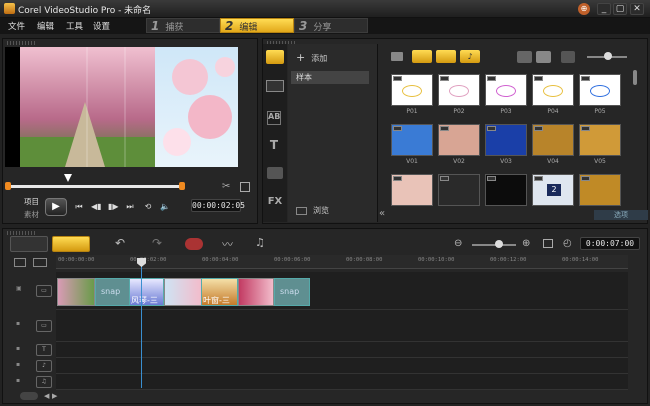  Describe the element at coordinates (54, 396) in the screenshot. I see `timeline-scroll-right-icon: ▶` at that location.